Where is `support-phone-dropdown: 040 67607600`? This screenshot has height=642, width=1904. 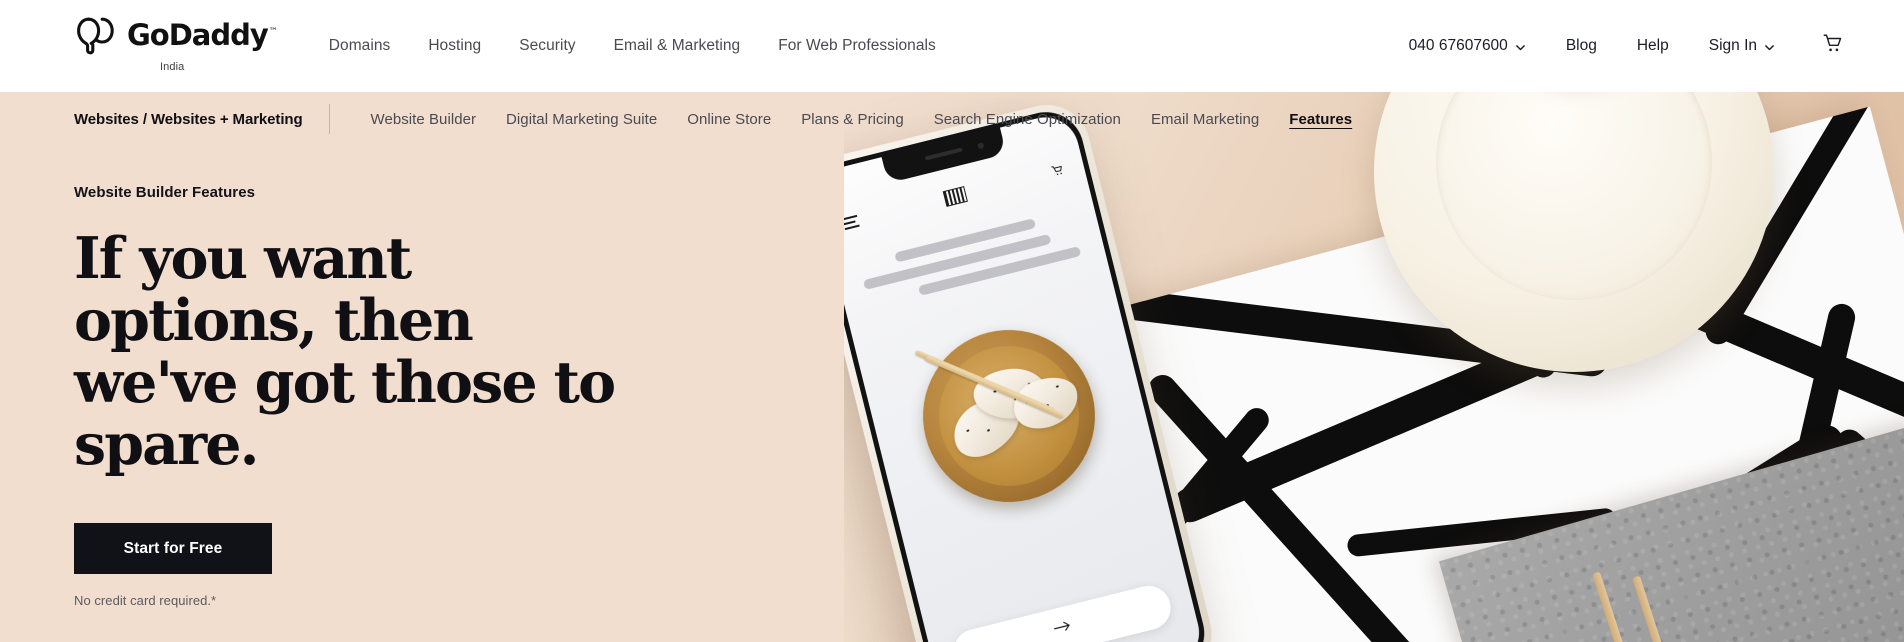
support-phone-dropdown: 040 67607600 is located at coordinates (1467, 46).